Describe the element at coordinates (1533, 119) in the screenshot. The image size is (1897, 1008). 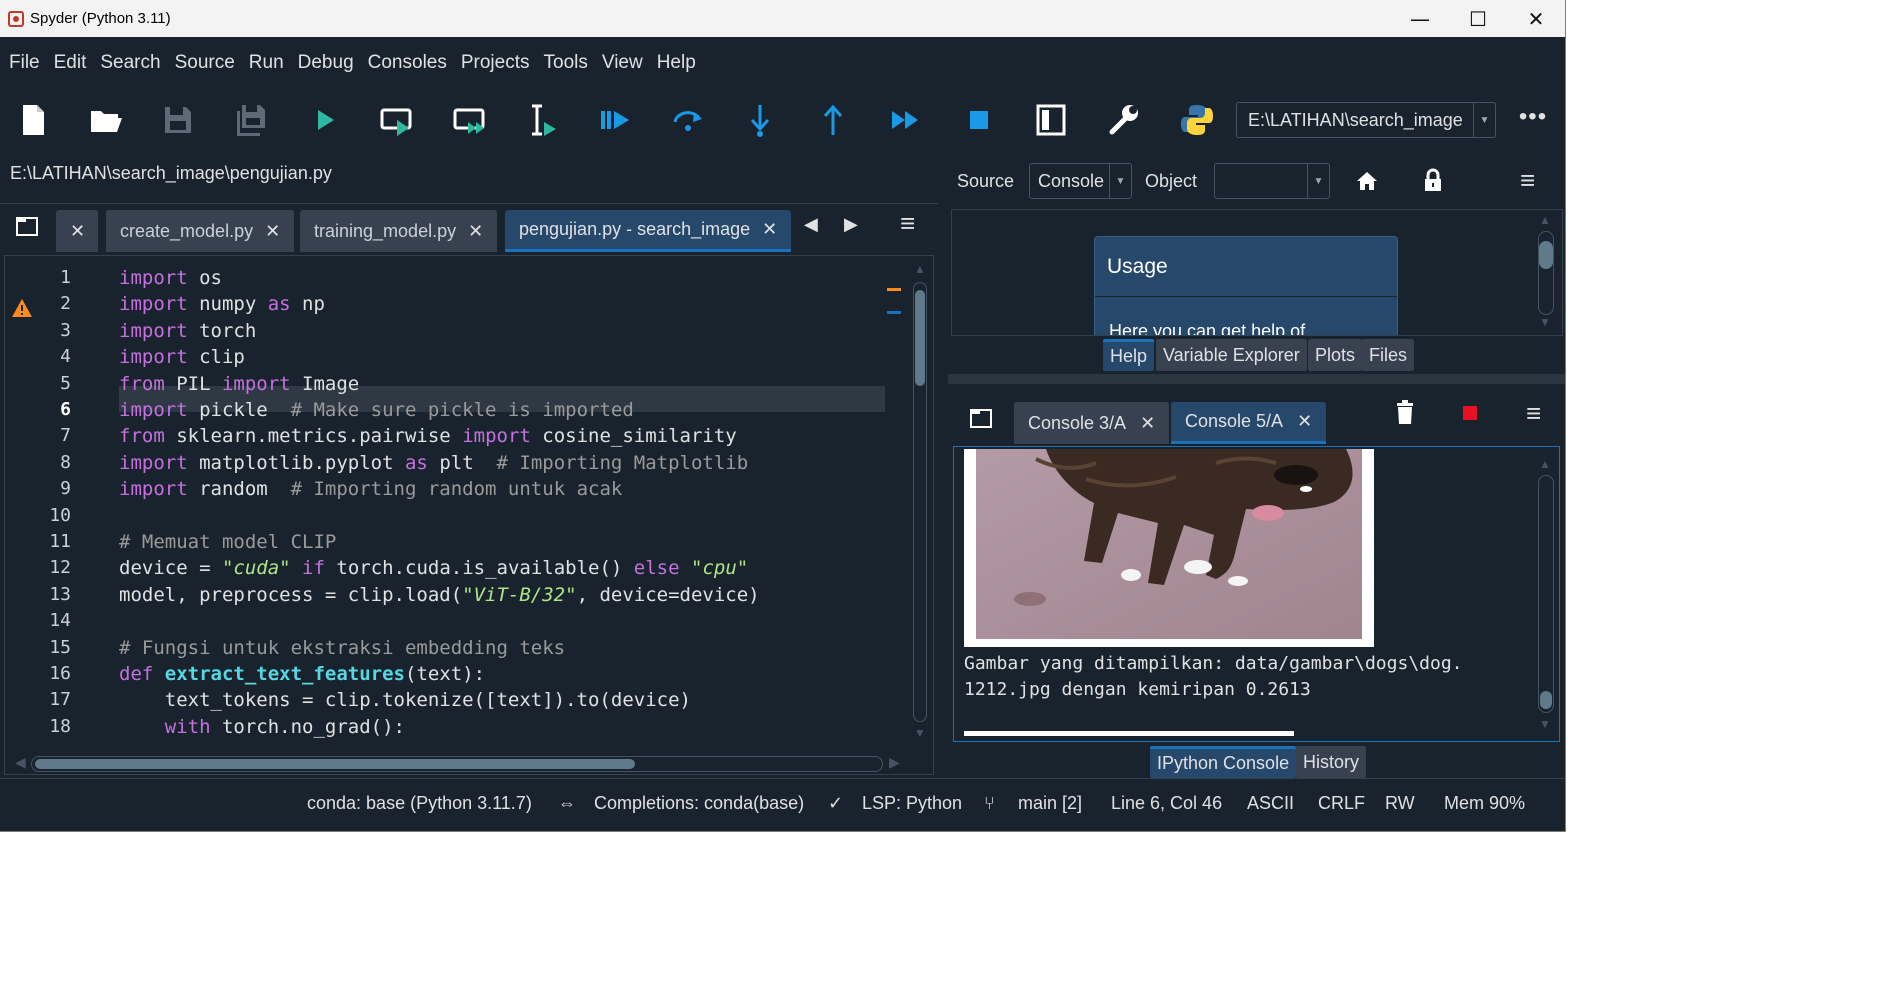
I see `more-options-button: •••` at that location.